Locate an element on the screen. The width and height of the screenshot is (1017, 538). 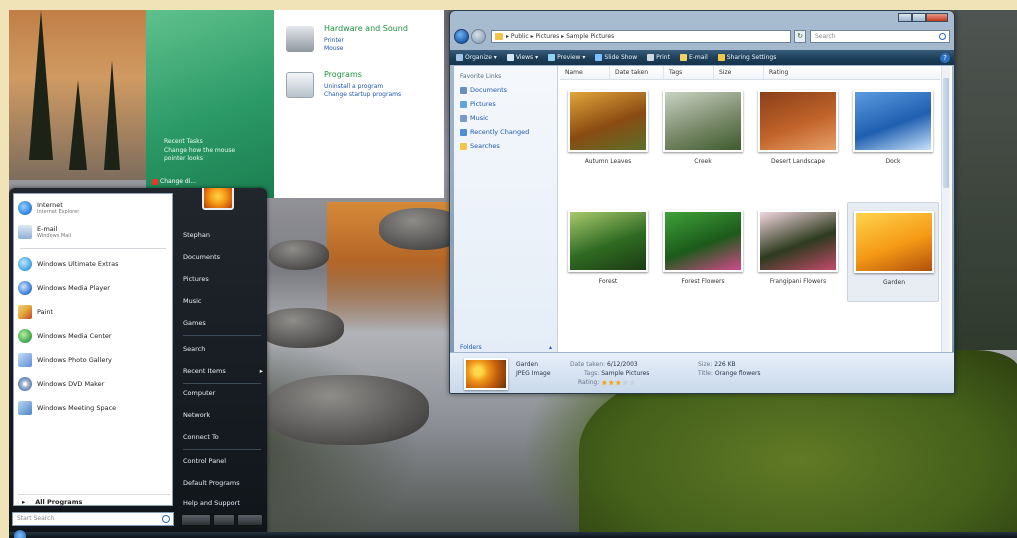
thumbnail-item: Autumn Leaves is located at coordinates (608, 132).